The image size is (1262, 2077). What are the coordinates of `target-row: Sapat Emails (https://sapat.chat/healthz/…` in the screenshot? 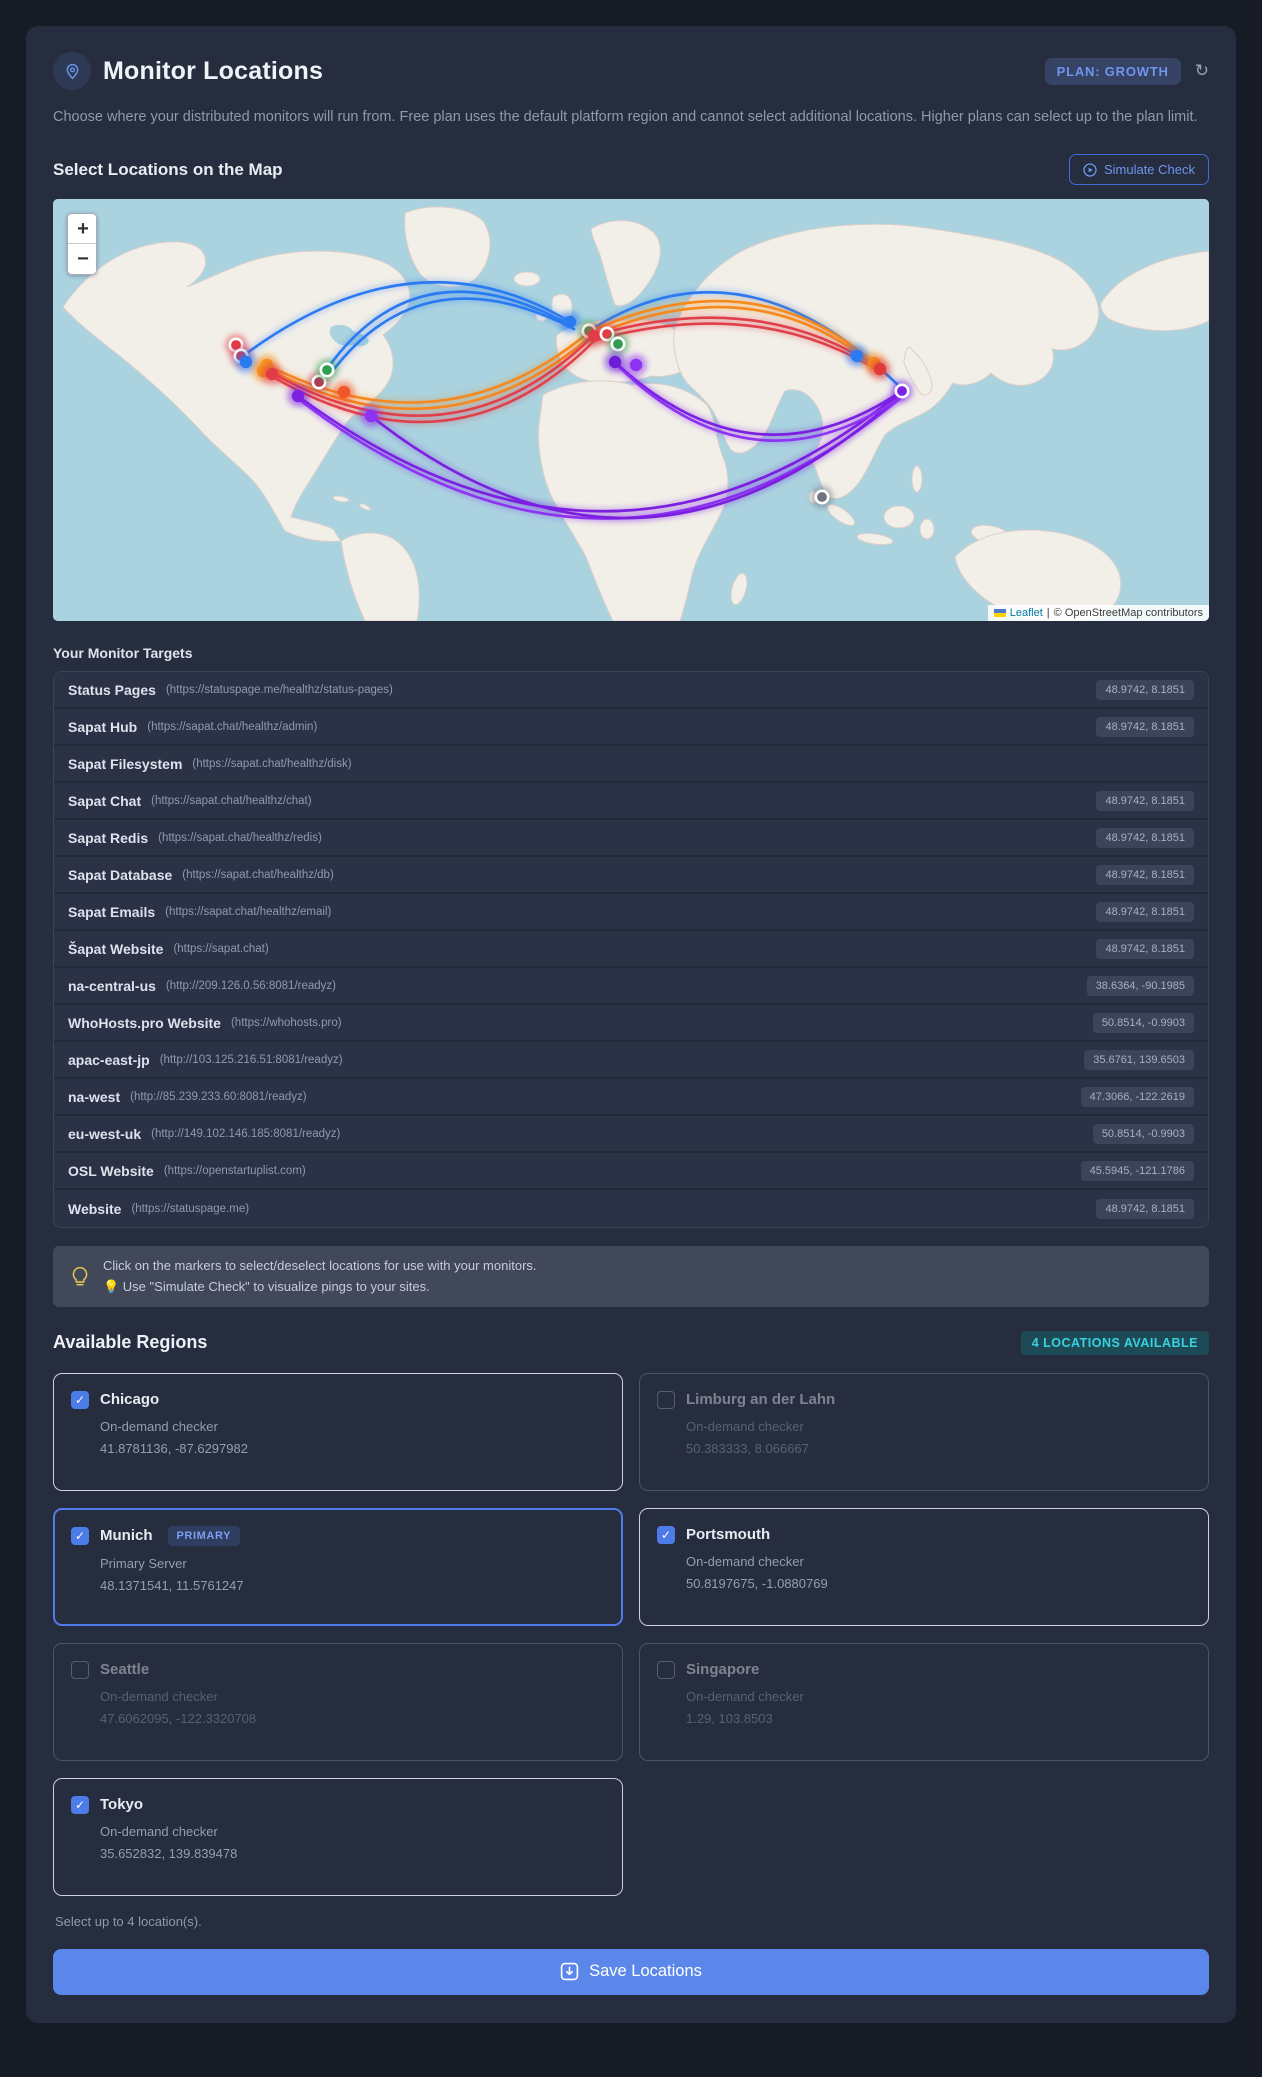 It's located at (631, 913).